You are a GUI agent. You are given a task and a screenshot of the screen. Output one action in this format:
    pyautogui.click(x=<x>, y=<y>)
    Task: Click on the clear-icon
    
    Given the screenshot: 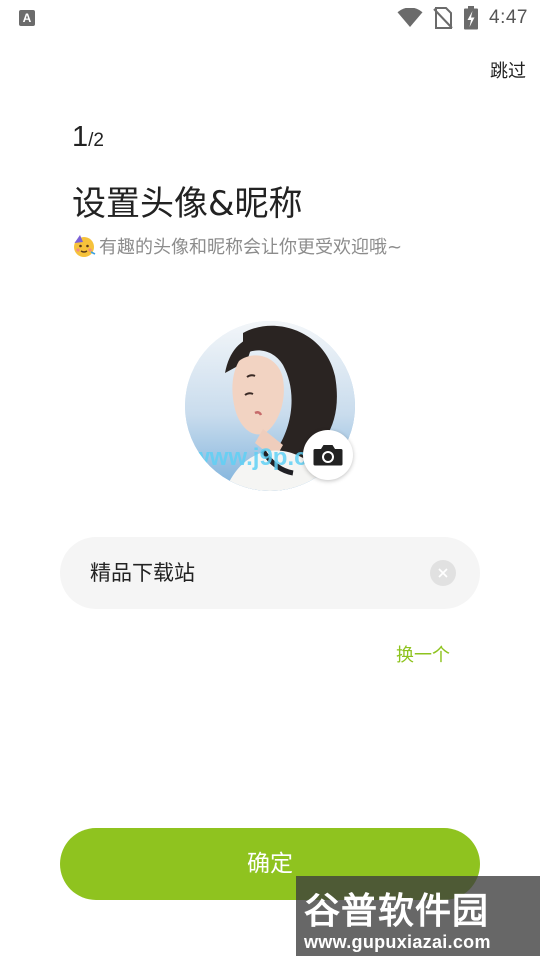 What is the action you would take?
    pyautogui.click(x=443, y=573)
    